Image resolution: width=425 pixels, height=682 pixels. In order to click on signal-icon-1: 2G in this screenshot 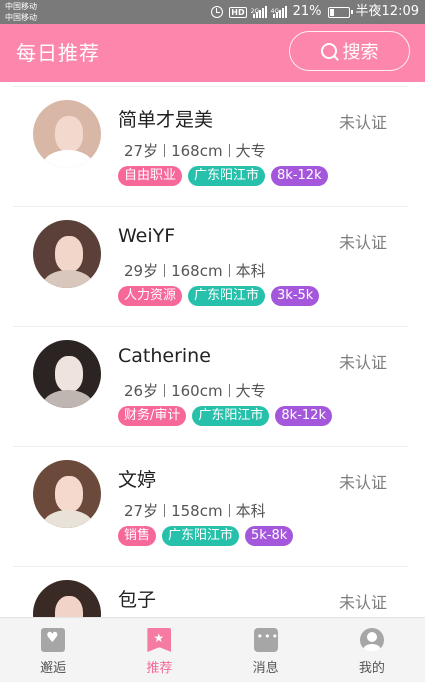, I will do `click(258, 12)`.